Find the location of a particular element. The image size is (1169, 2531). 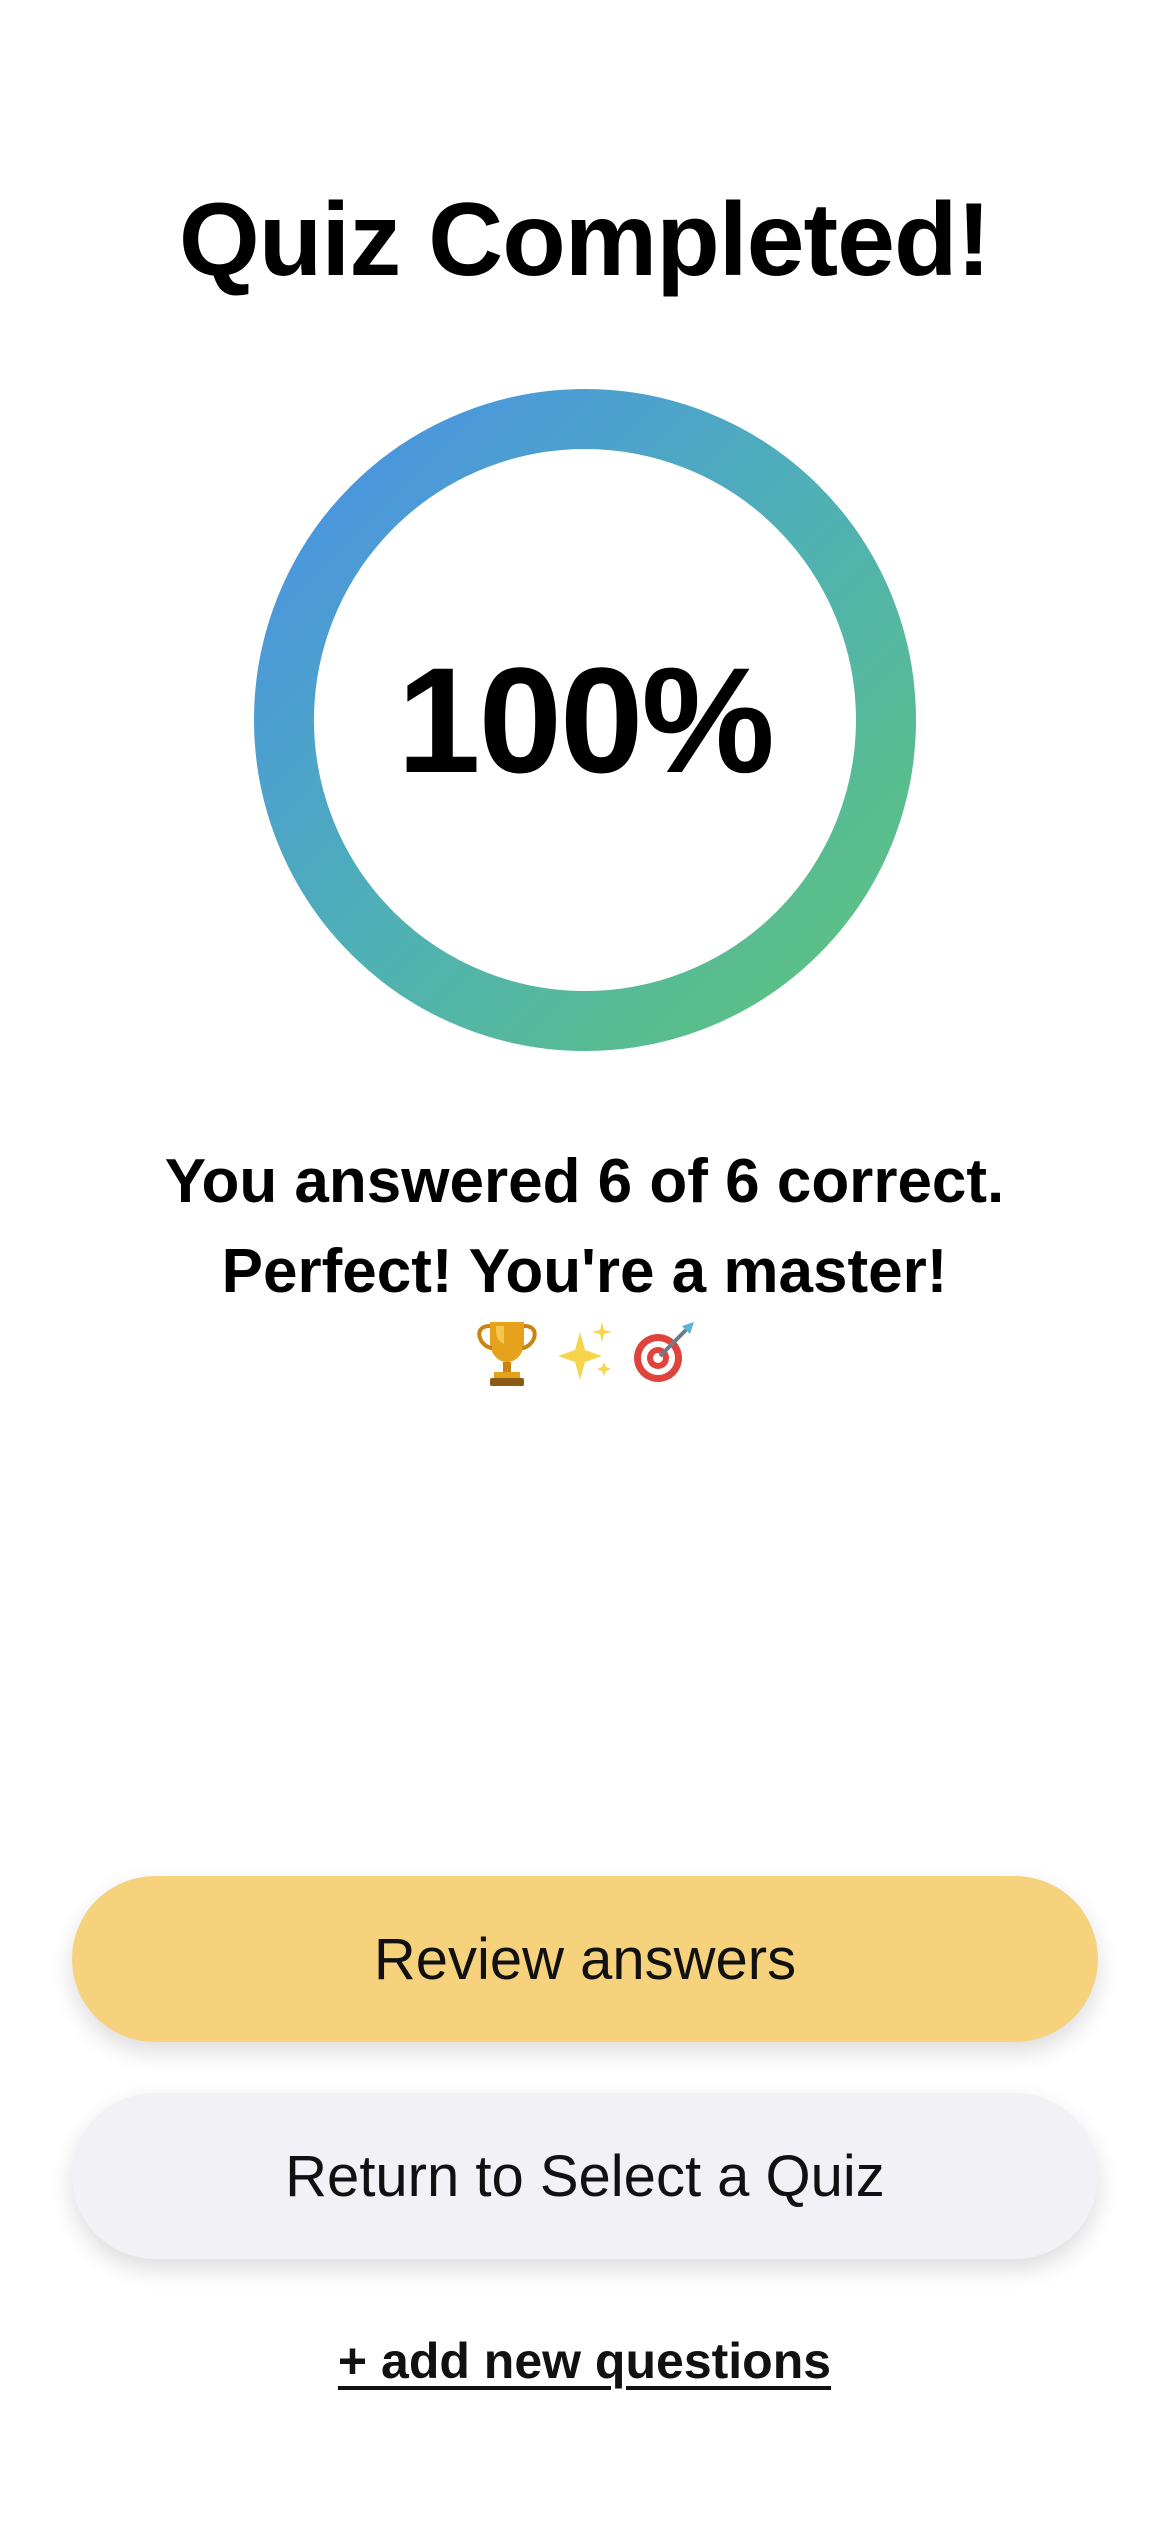

page-title: Quiz Completed! is located at coordinates (584, 240).